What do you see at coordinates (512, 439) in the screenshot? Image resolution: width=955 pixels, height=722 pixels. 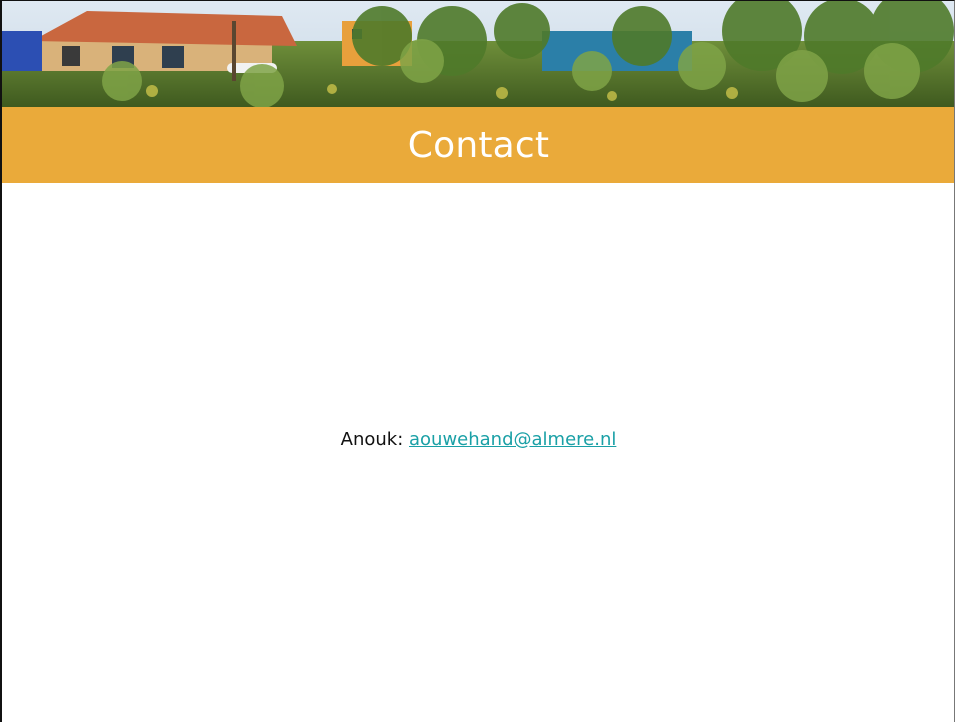 I see `contact-email-link: aouwehand@almere.nl` at bounding box center [512, 439].